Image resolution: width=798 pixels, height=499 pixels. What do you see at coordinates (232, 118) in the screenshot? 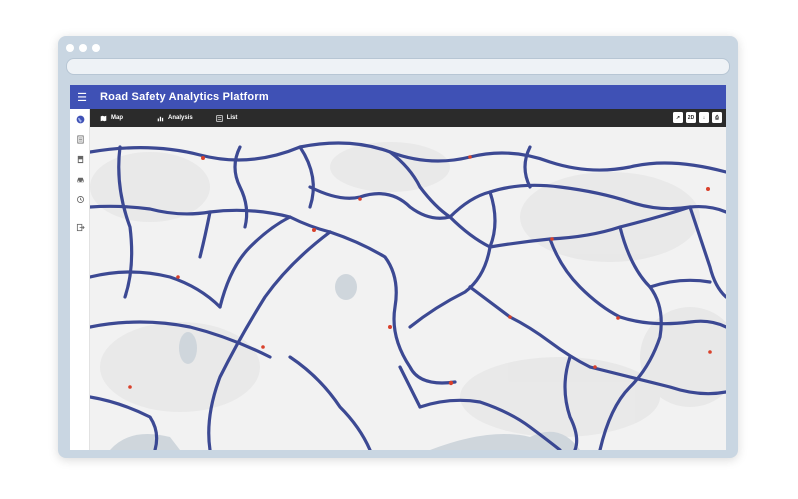
I see `tab-label: List` at bounding box center [232, 118].